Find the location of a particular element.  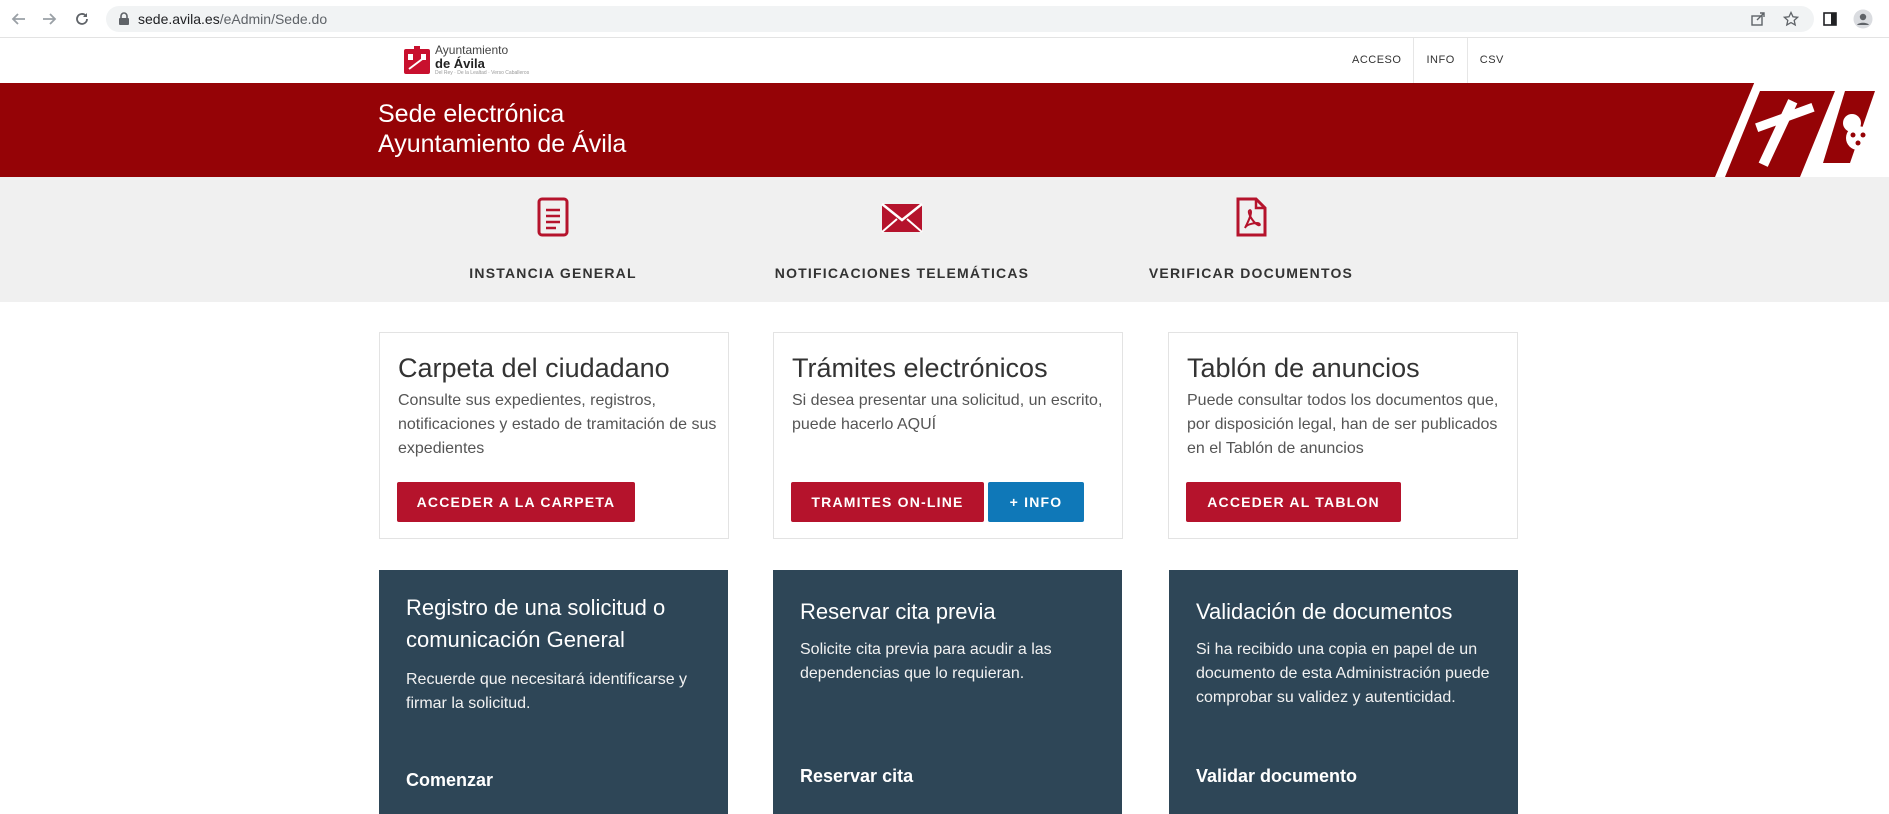

panel-title: Reservar cita previa is located at coordinates (898, 611).